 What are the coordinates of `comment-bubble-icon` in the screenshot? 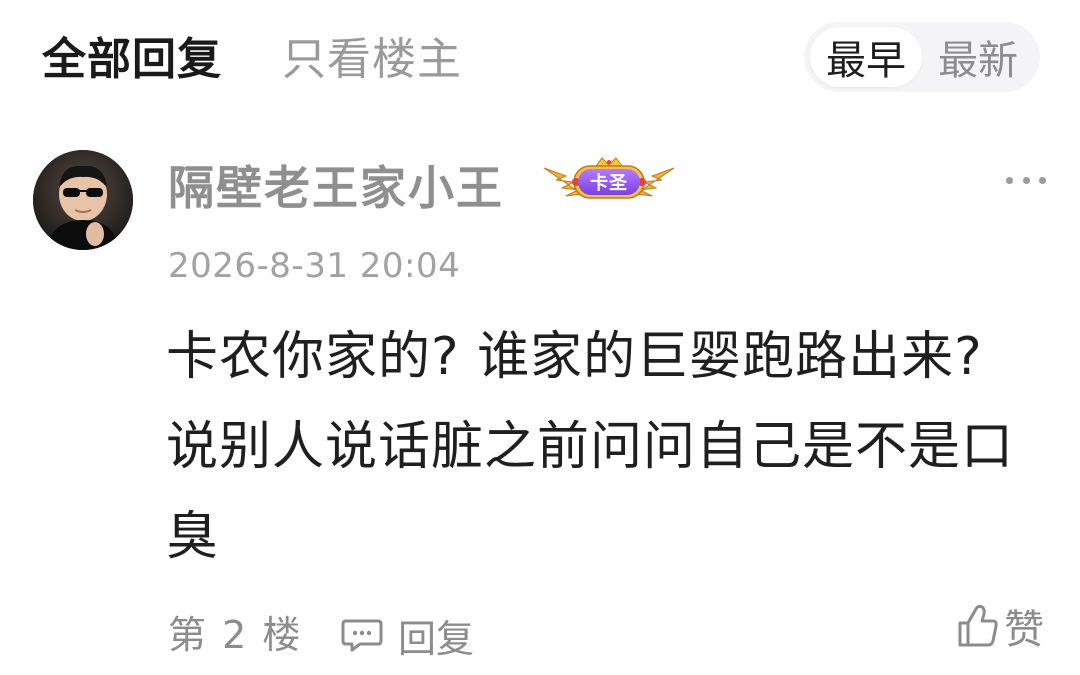 It's located at (362, 635).